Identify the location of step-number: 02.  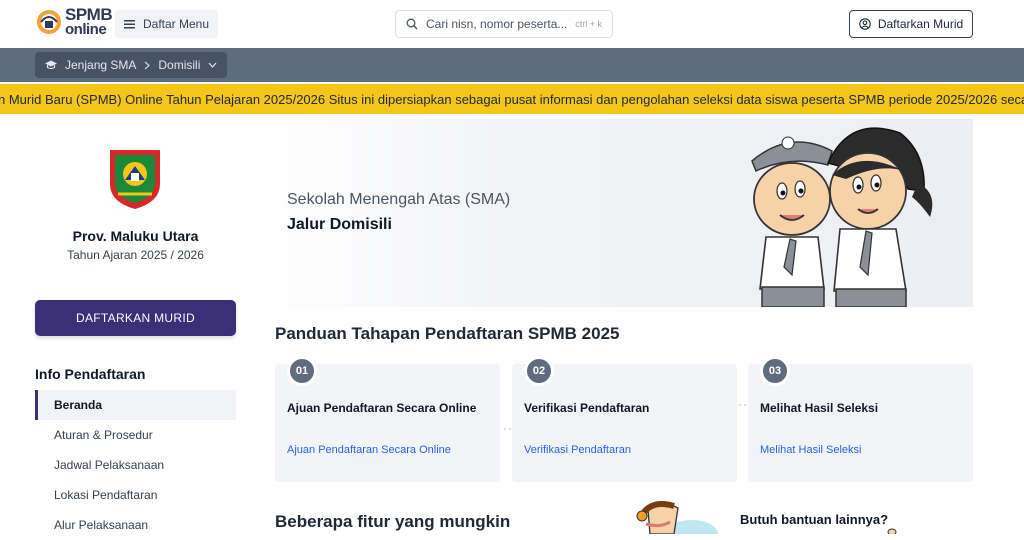
(539, 371).